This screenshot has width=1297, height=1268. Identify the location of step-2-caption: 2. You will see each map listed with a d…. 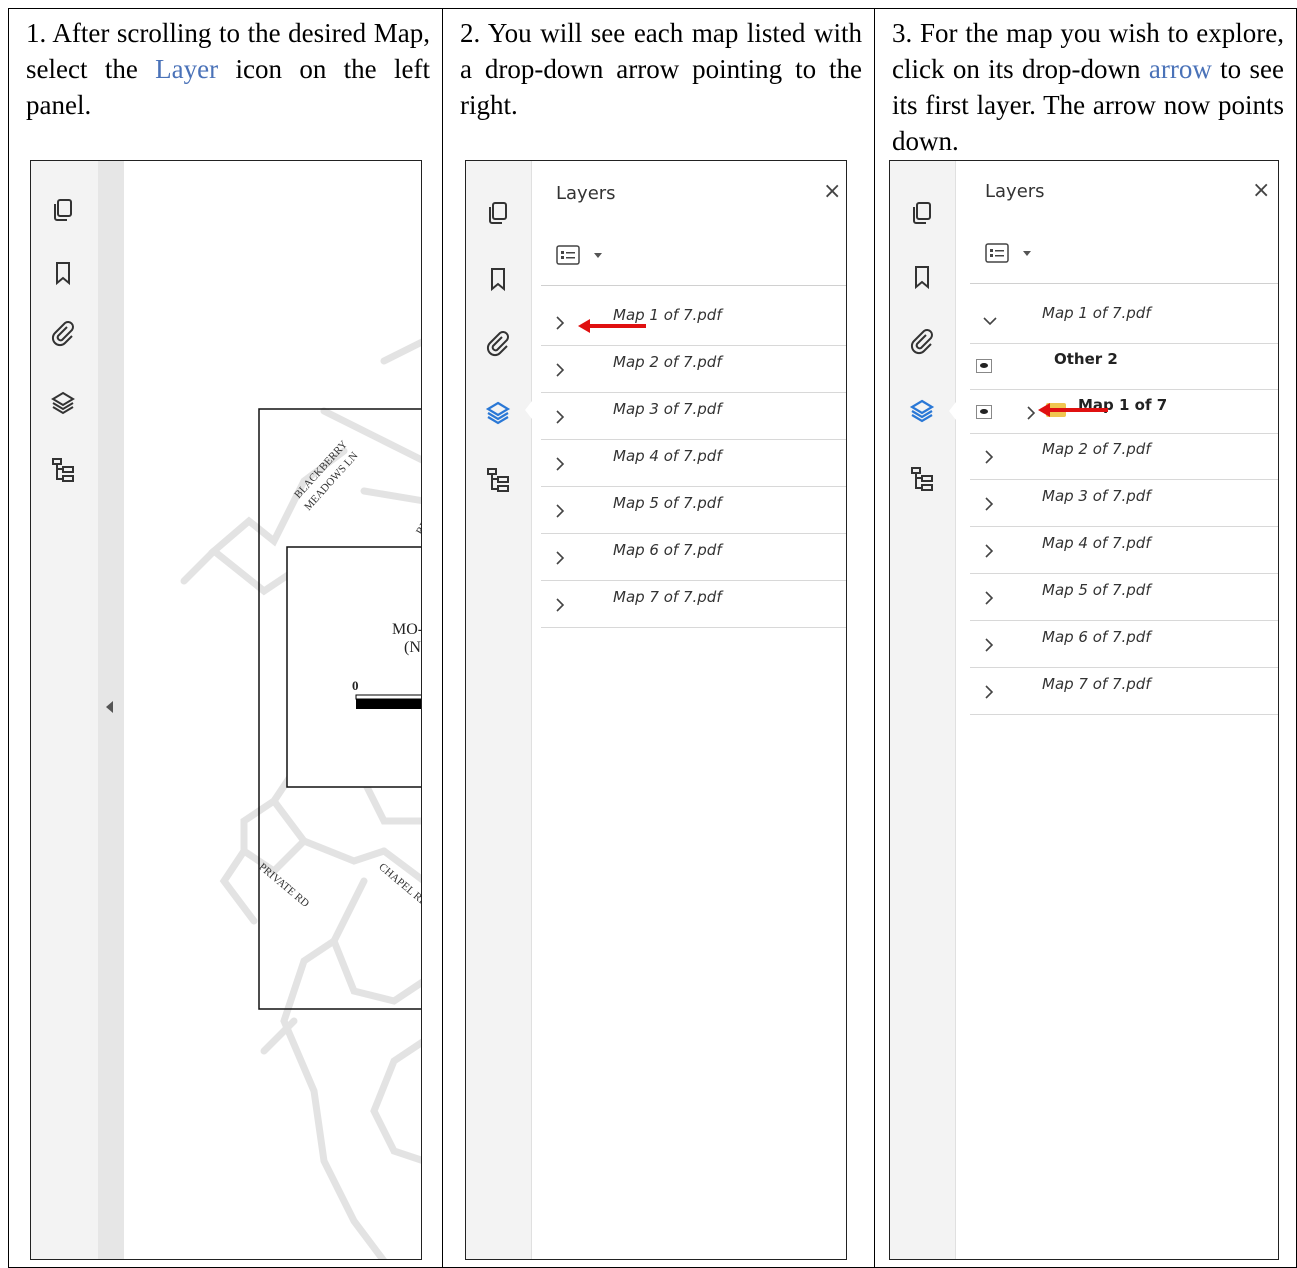
(661, 69).